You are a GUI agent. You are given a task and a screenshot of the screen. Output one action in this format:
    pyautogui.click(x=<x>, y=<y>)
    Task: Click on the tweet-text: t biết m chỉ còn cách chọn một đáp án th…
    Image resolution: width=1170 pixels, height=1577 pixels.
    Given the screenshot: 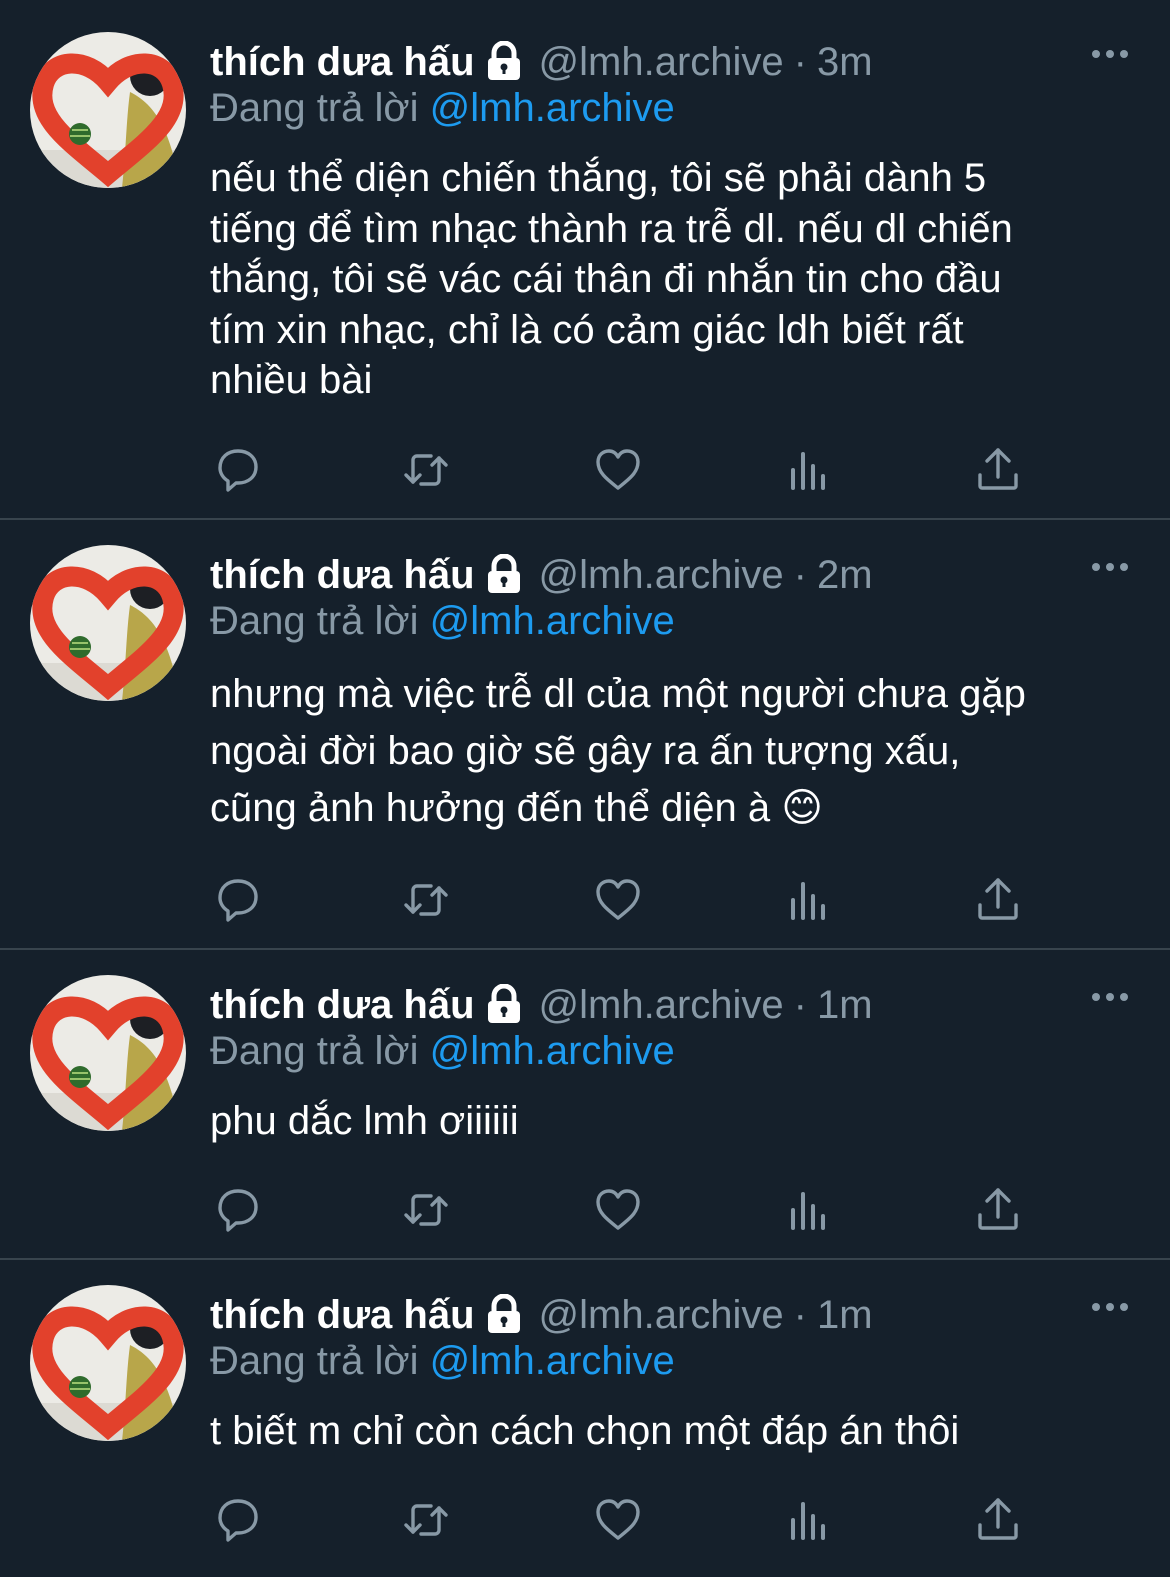 What is the action you would take?
    pyautogui.click(x=585, y=1431)
    